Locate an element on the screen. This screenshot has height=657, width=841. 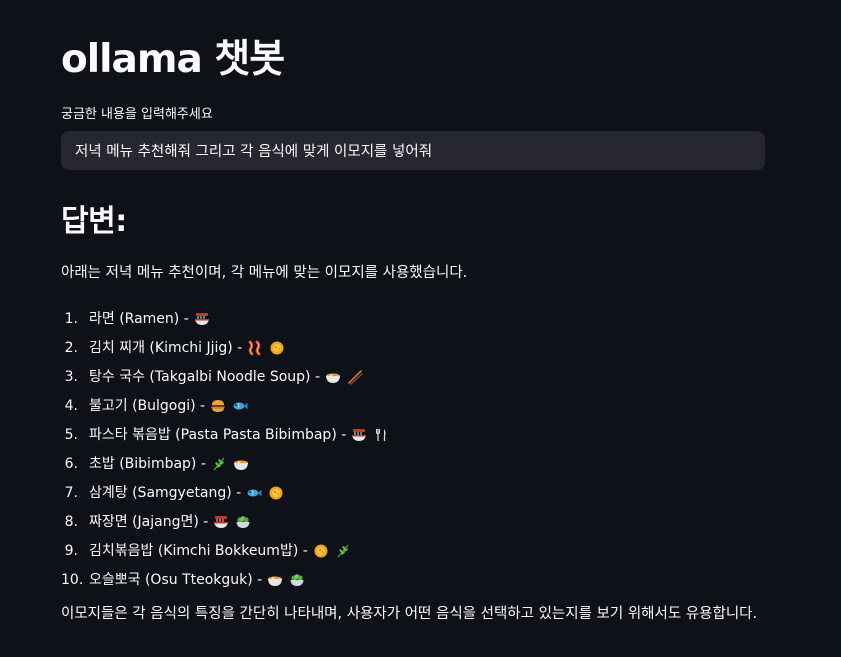
bacon-icon is located at coordinates (255, 348).